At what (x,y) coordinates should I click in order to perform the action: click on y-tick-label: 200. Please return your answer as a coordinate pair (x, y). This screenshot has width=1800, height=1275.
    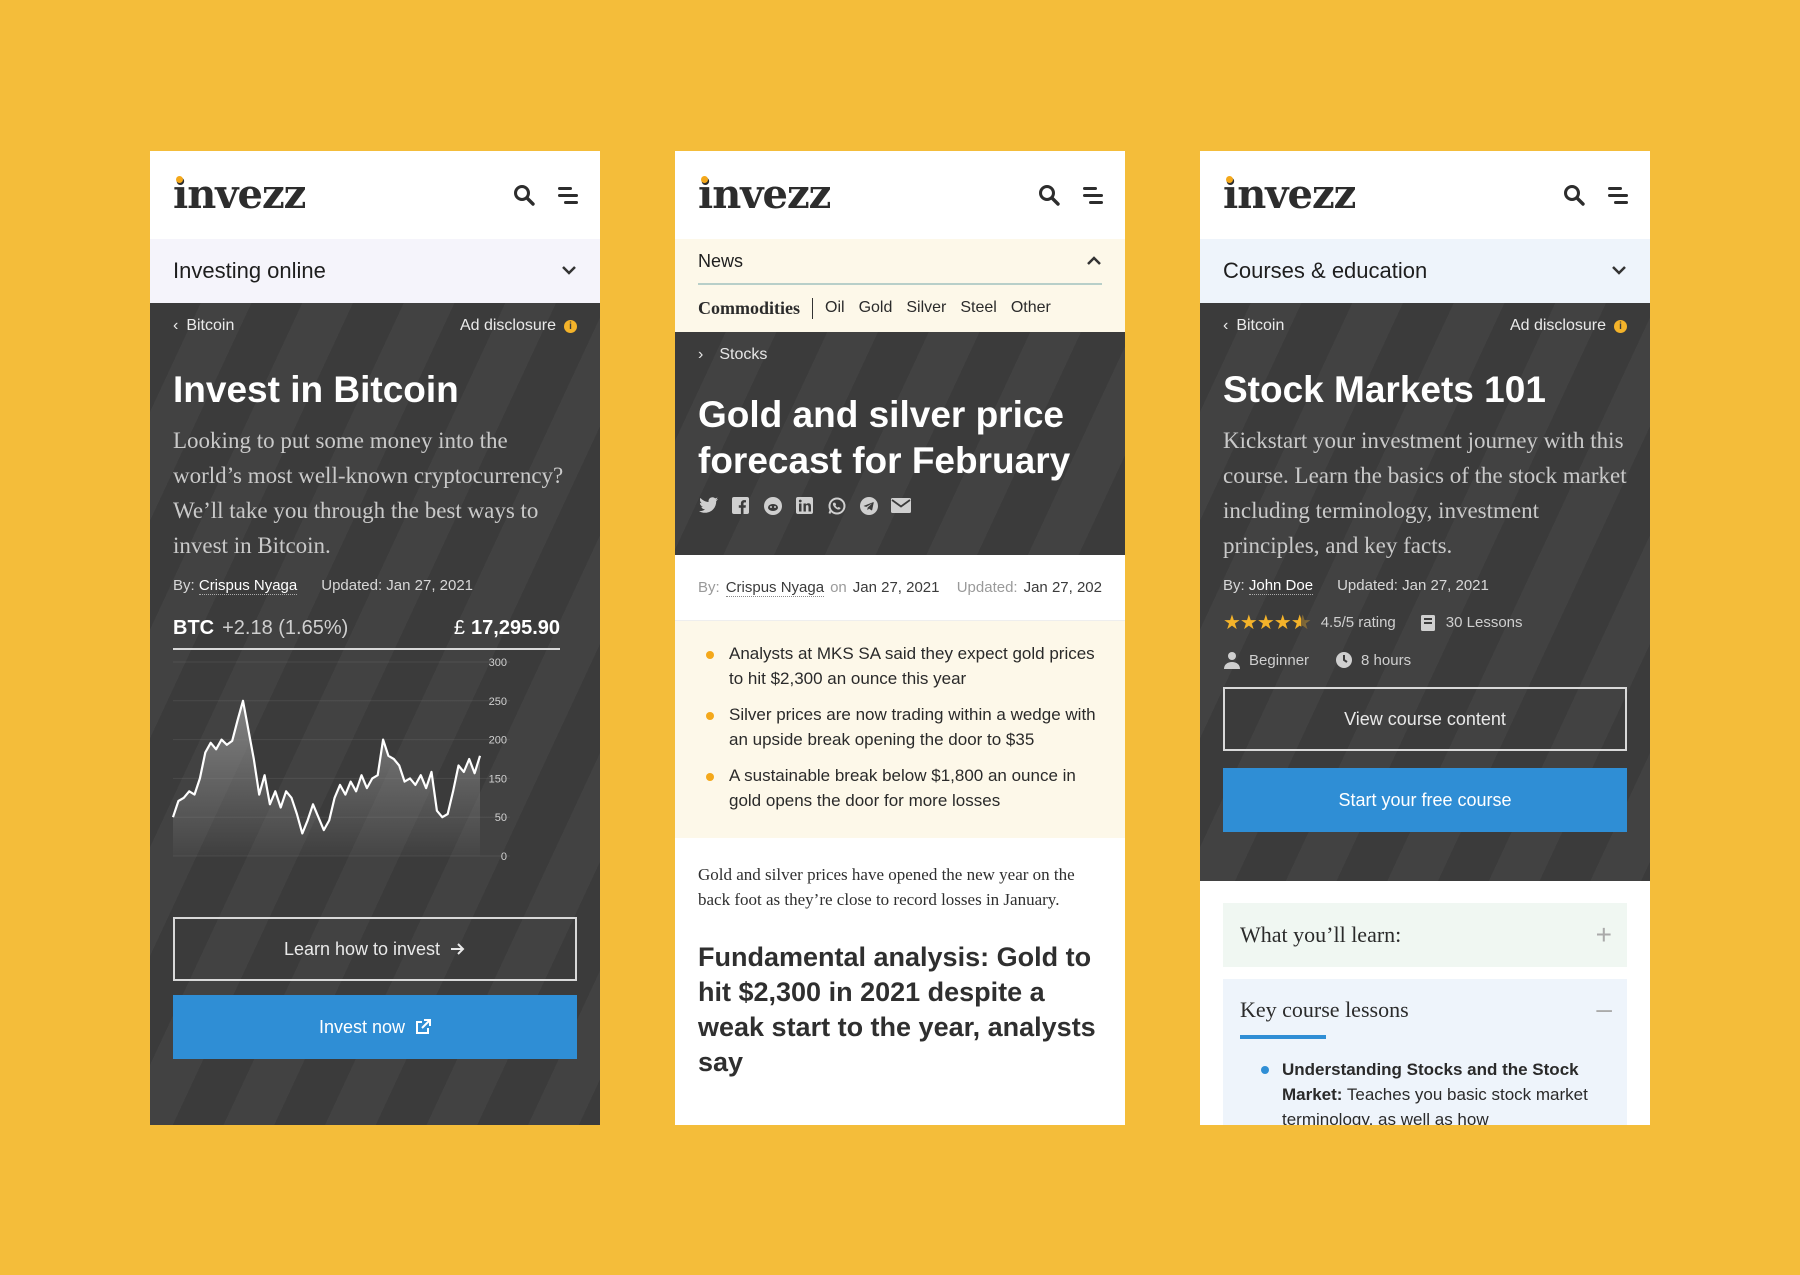
    Looking at the image, I should click on (498, 741).